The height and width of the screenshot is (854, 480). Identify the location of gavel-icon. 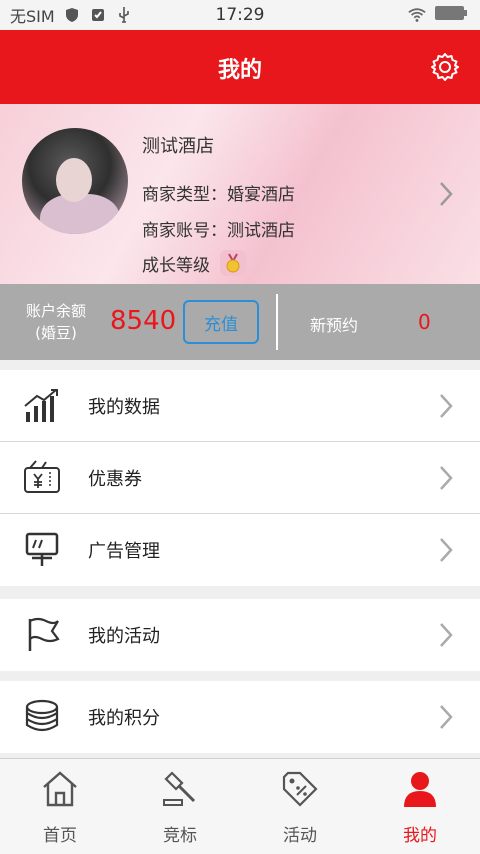
(180, 789).